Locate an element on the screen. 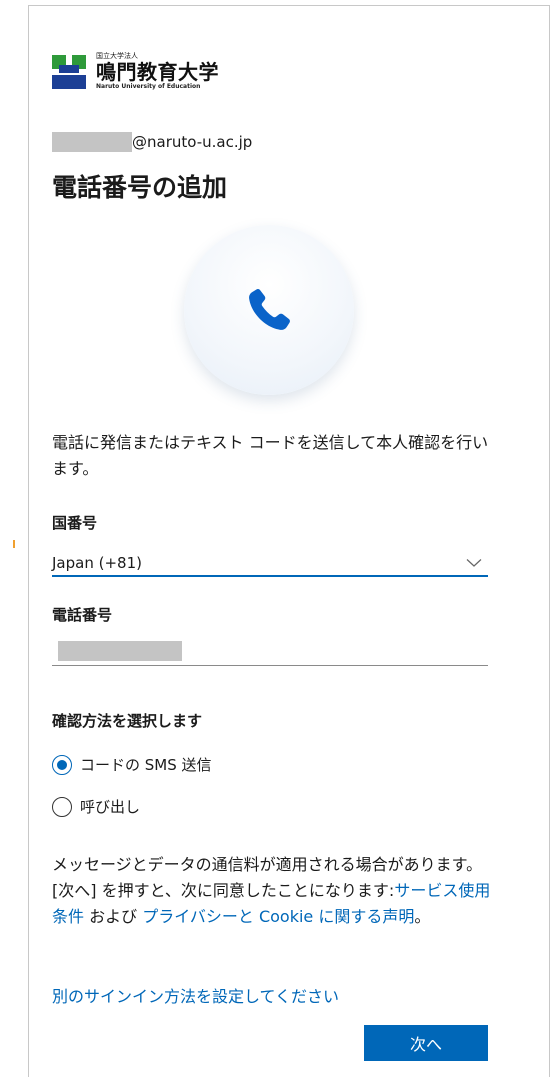 The width and height of the screenshot is (560, 1077). logo-mark-icon is located at coordinates (70, 71).